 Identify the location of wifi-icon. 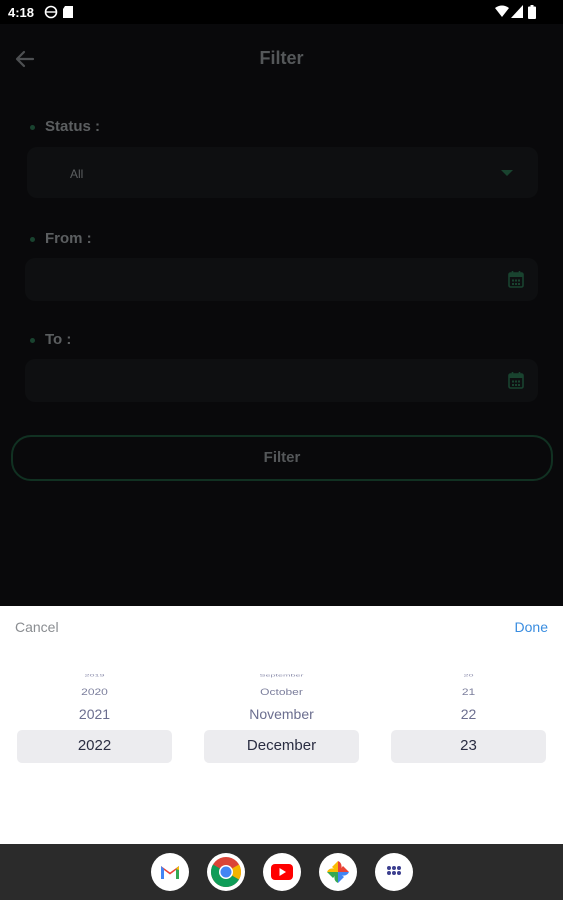
(502, 13).